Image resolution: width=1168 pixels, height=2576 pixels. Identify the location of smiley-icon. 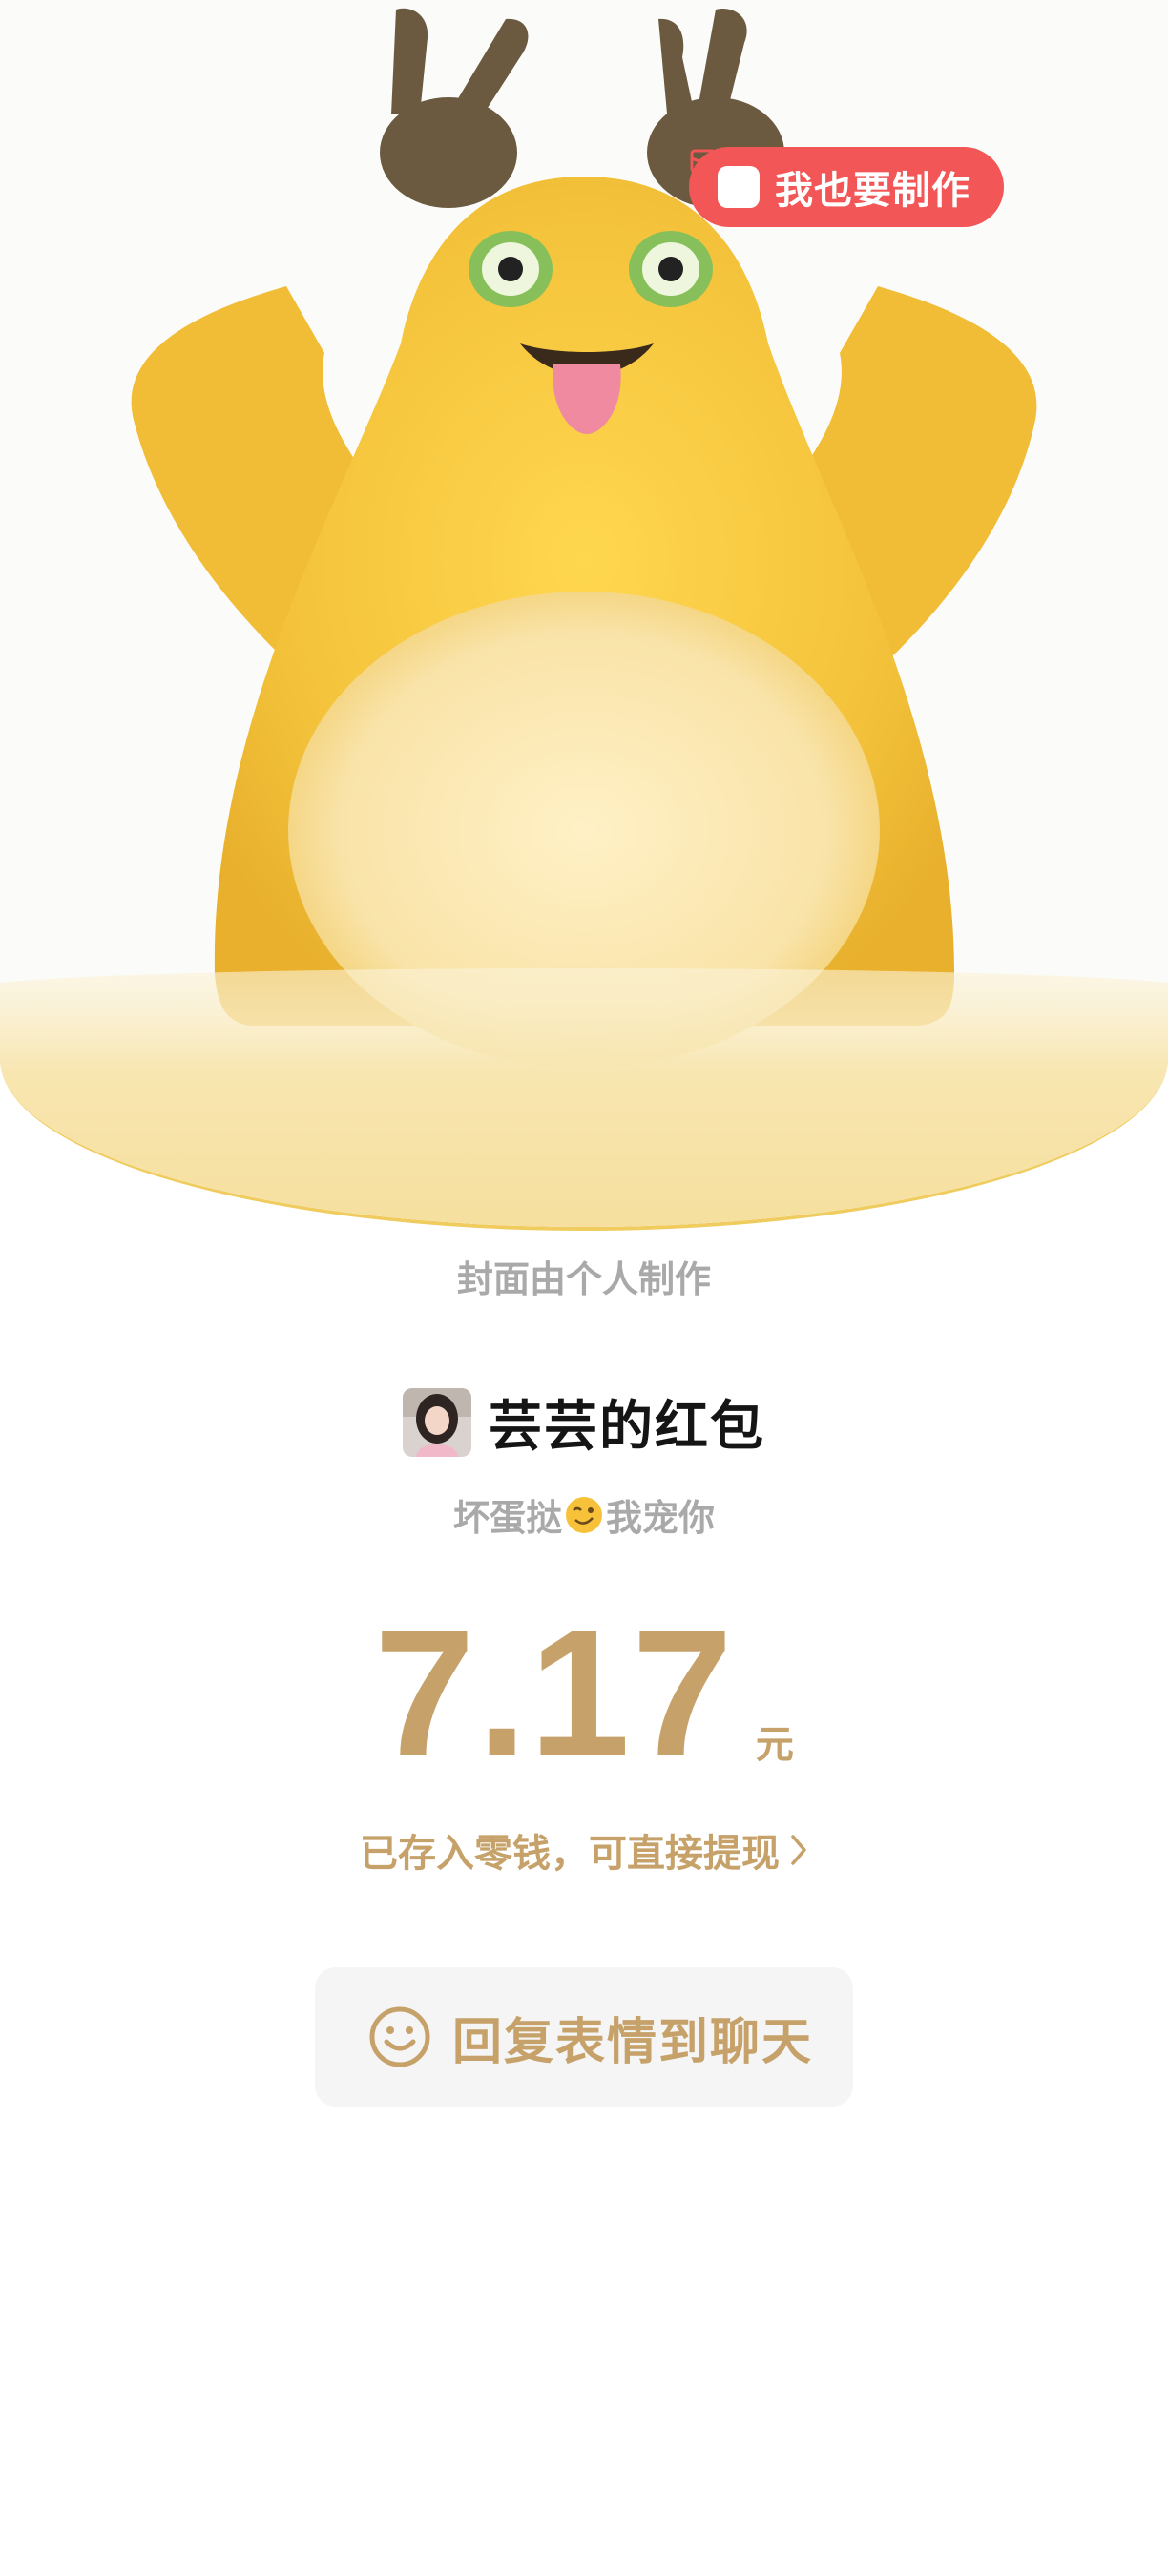
(399, 2036).